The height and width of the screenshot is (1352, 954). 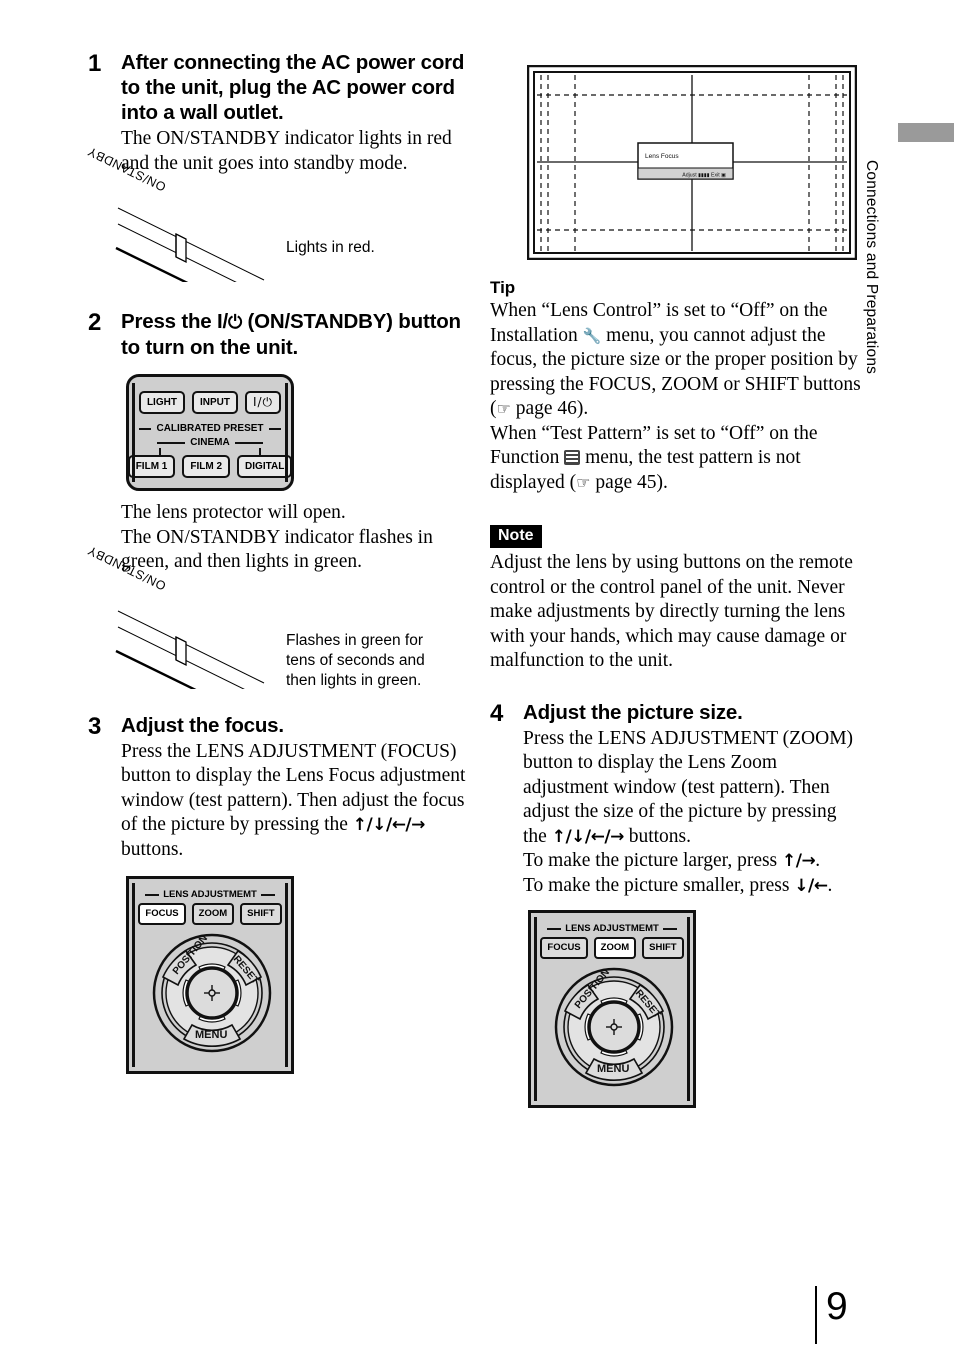 I want to click on indicator-caption-red: Lights in red., so click(x=330, y=247).